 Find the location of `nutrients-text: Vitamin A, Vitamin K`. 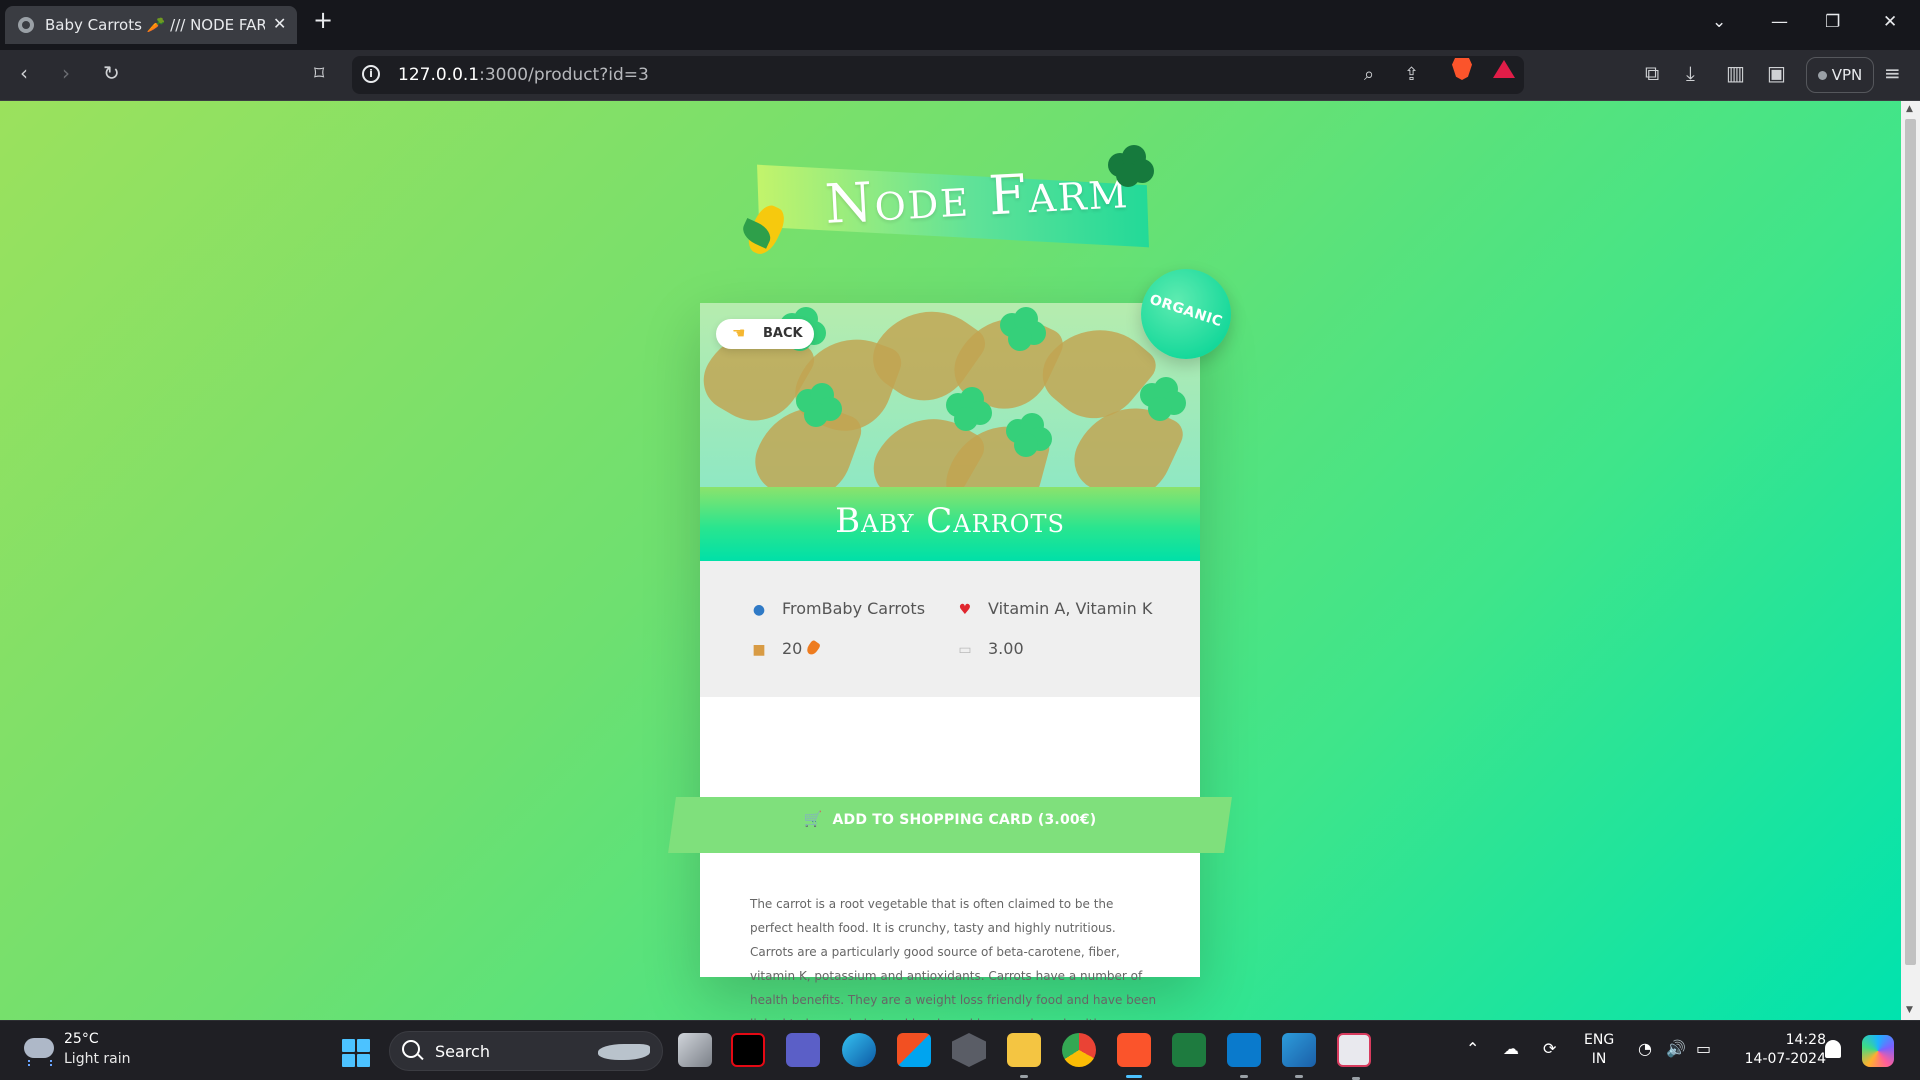

nutrients-text: Vitamin A, Vitamin K is located at coordinates (1070, 608).